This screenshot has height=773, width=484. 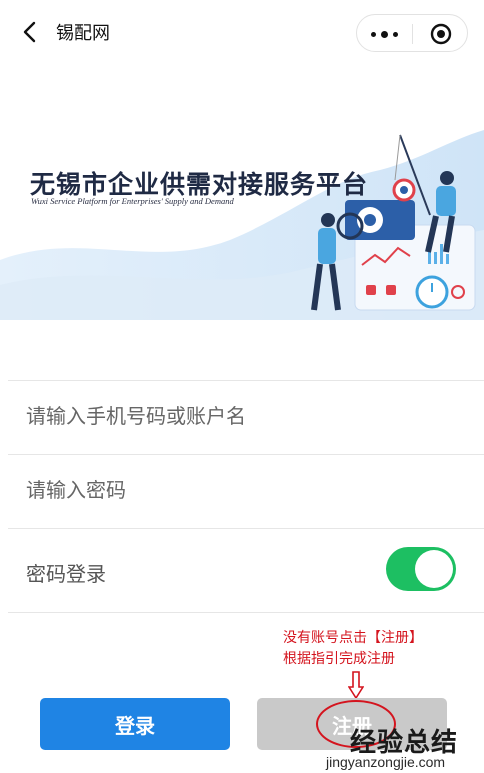 What do you see at coordinates (356, 685) in the screenshot?
I see `down-arrow-icon` at bounding box center [356, 685].